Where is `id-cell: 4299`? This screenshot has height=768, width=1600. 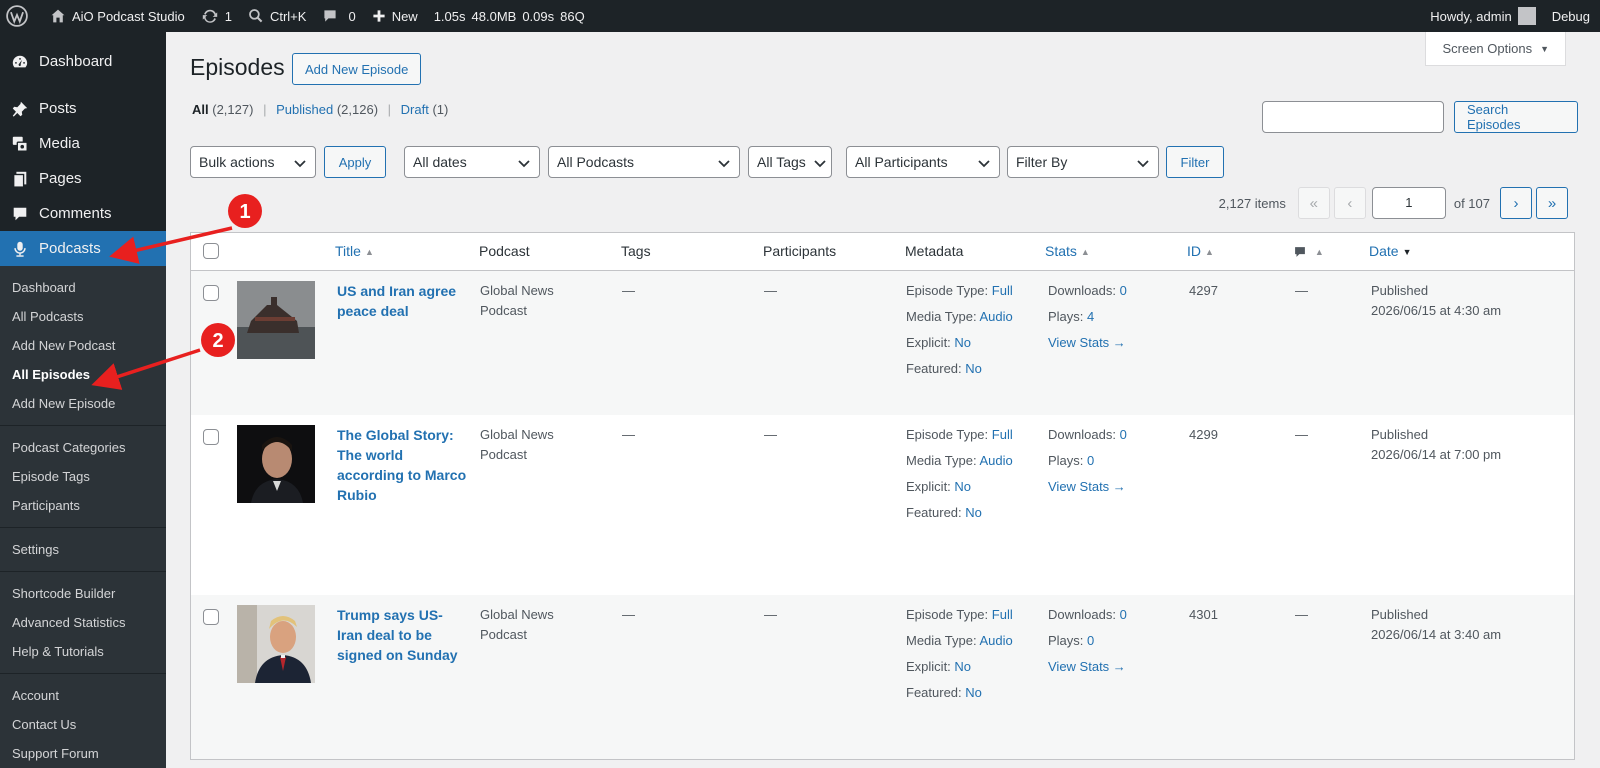
id-cell: 4299 is located at coordinates (1203, 434).